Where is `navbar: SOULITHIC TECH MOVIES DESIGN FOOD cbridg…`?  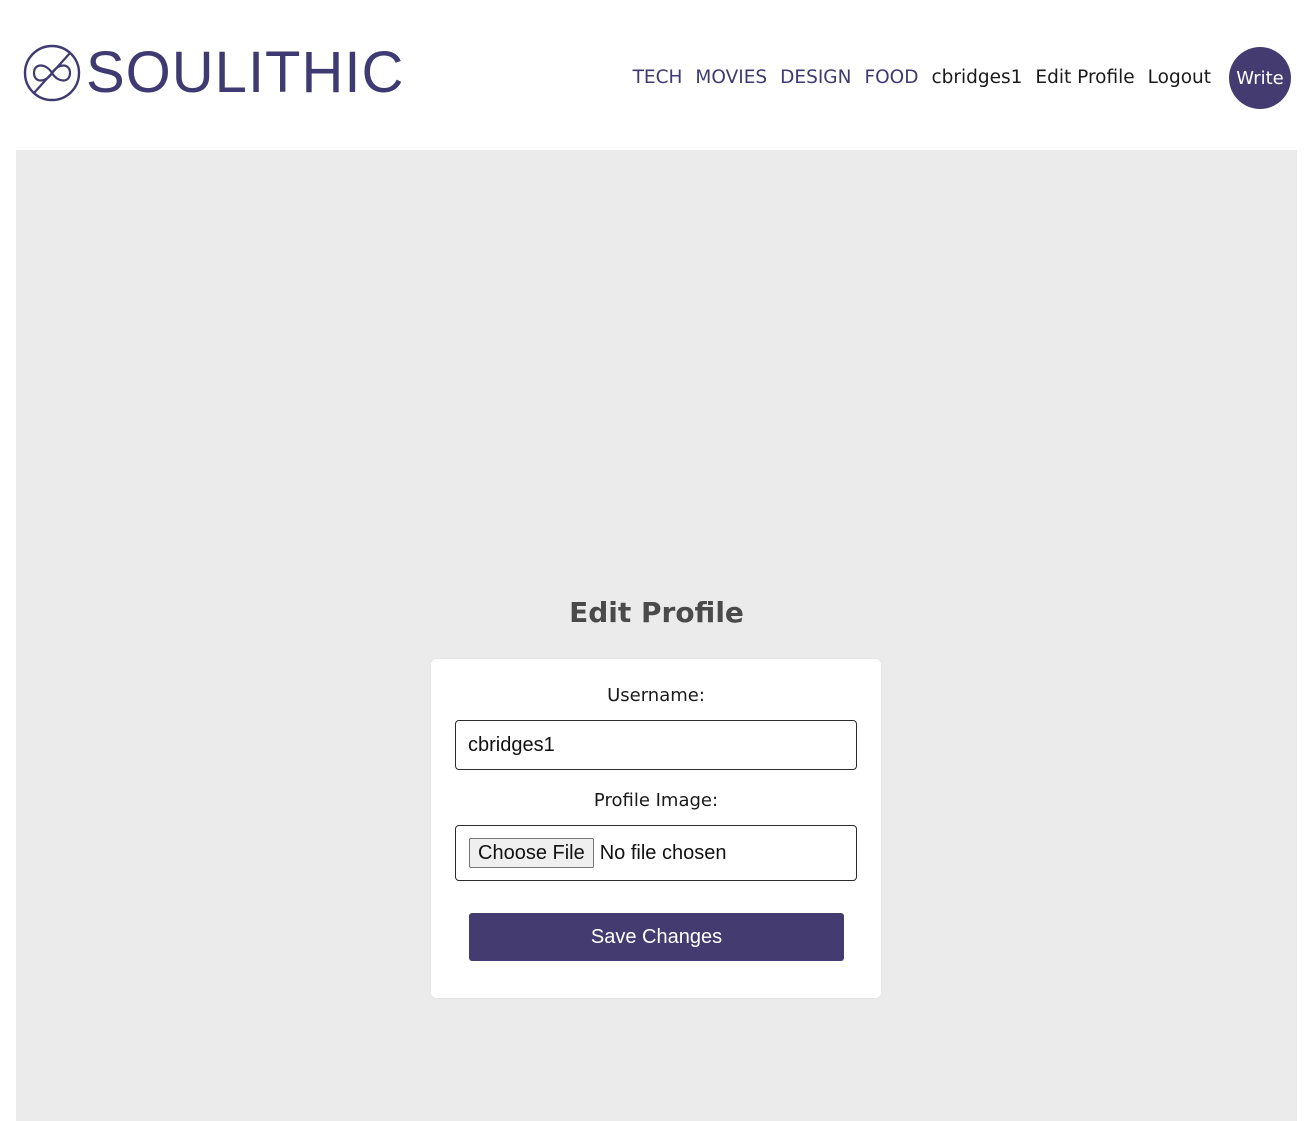 navbar: SOULITHIC TECH MOVIES DESIGN FOOD cbridg… is located at coordinates (656, 75).